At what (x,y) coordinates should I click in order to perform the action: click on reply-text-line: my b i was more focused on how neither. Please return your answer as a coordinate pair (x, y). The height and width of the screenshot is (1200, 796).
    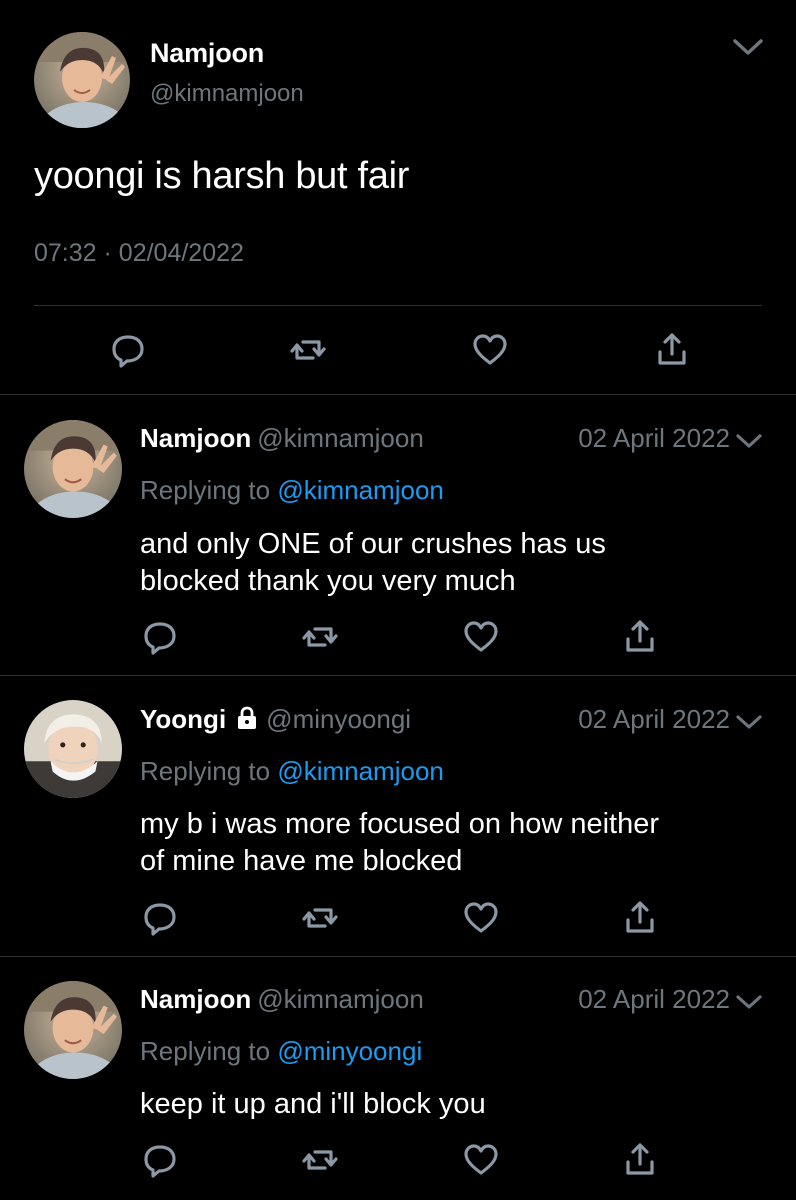
    Looking at the image, I should click on (400, 824).